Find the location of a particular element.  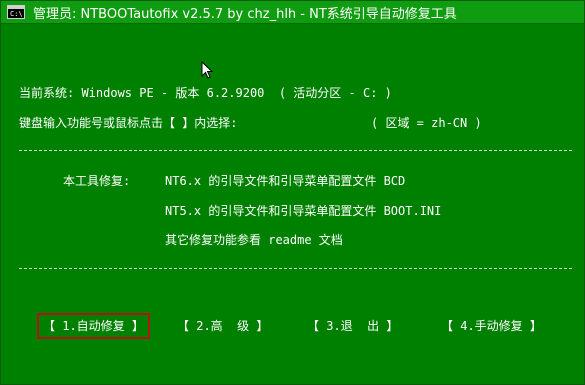

feature-nt6: NT6.x 的引导文件和引导菜单配置文件 BCD is located at coordinates (285, 181).